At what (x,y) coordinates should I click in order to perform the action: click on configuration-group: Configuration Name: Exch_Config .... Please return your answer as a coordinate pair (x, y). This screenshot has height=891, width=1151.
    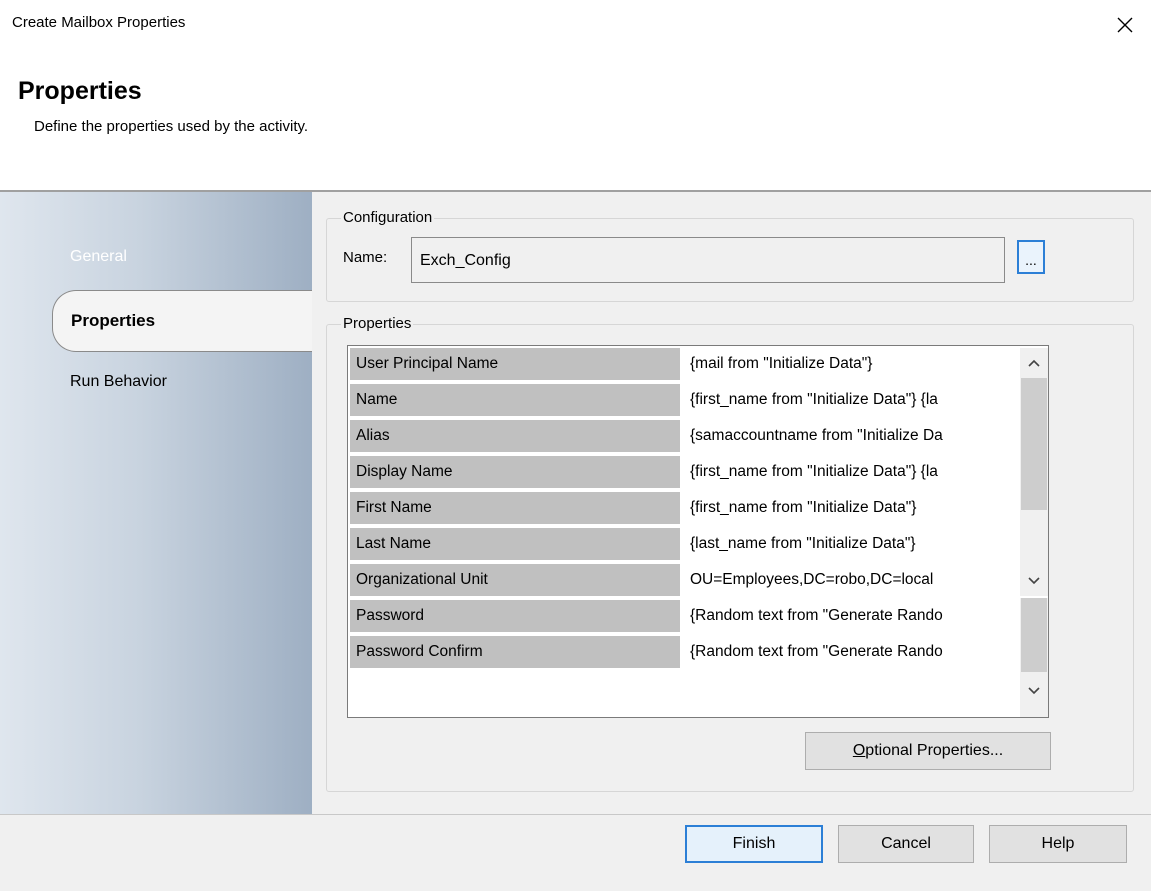
    Looking at the image, I should click on (730, 255).